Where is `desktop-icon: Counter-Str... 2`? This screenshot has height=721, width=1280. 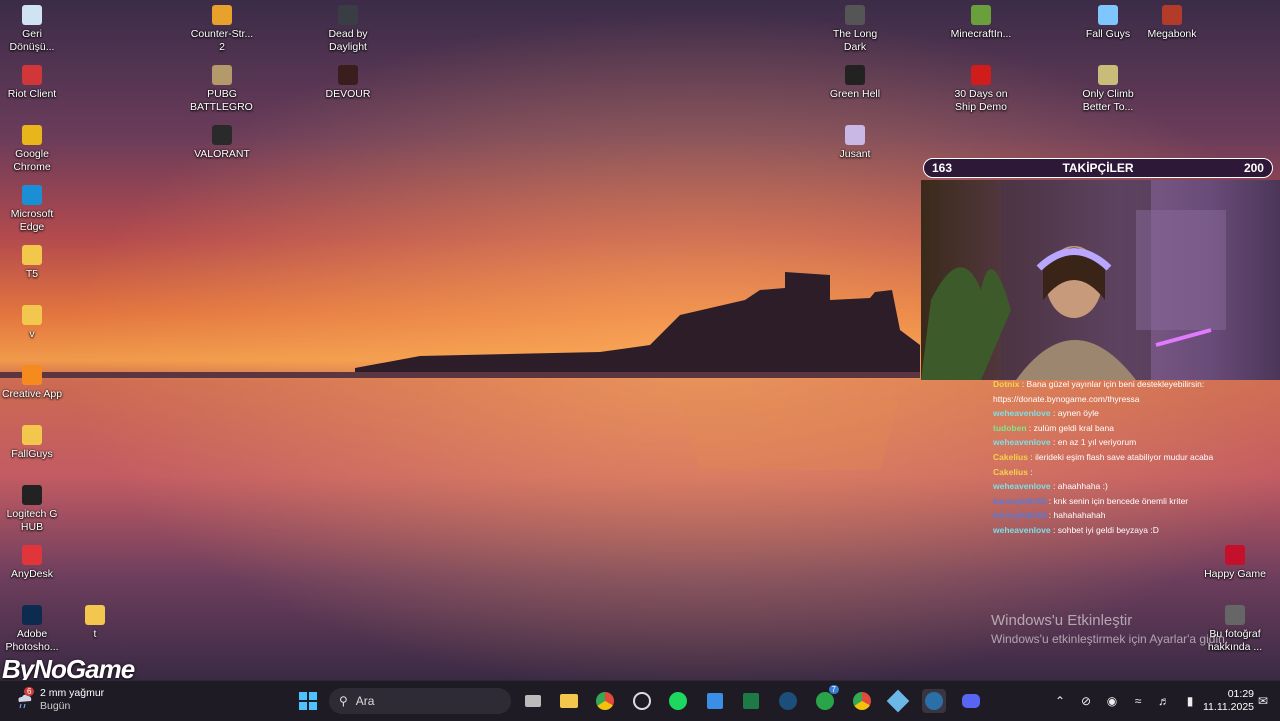 desktop-icon: Counter-Str... 2 is located at coordinates (222, 29).